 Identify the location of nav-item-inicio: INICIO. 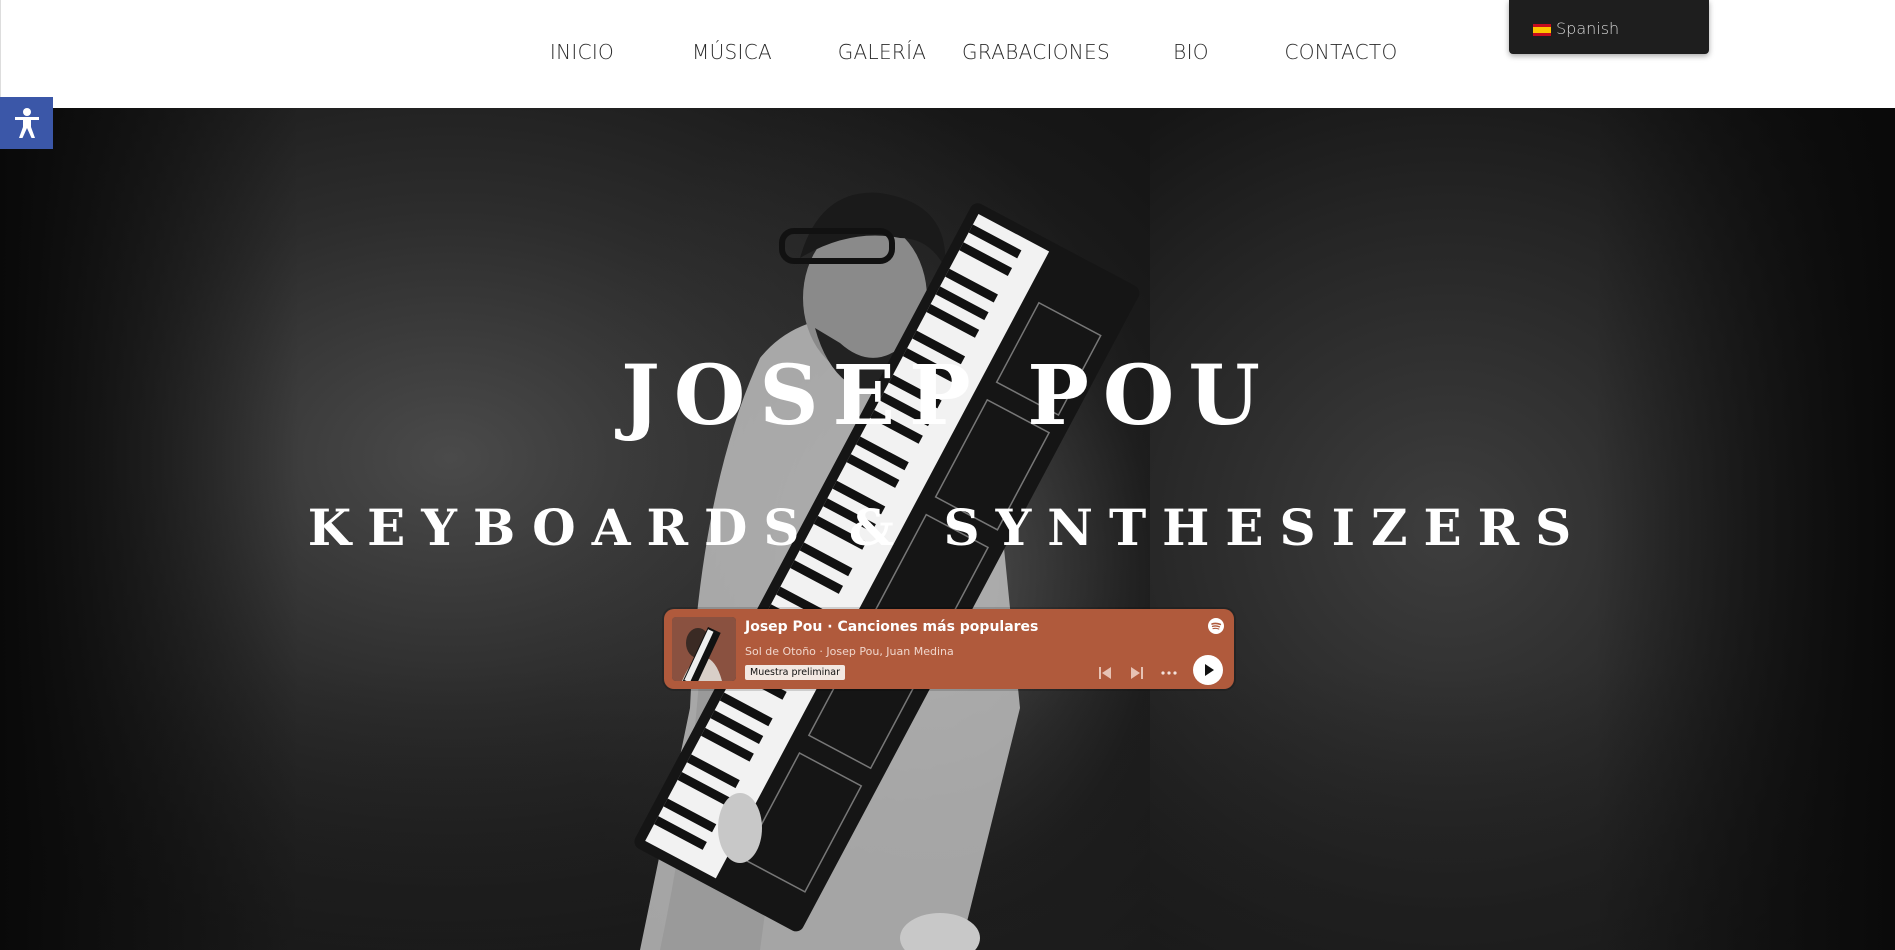
(582, 52).